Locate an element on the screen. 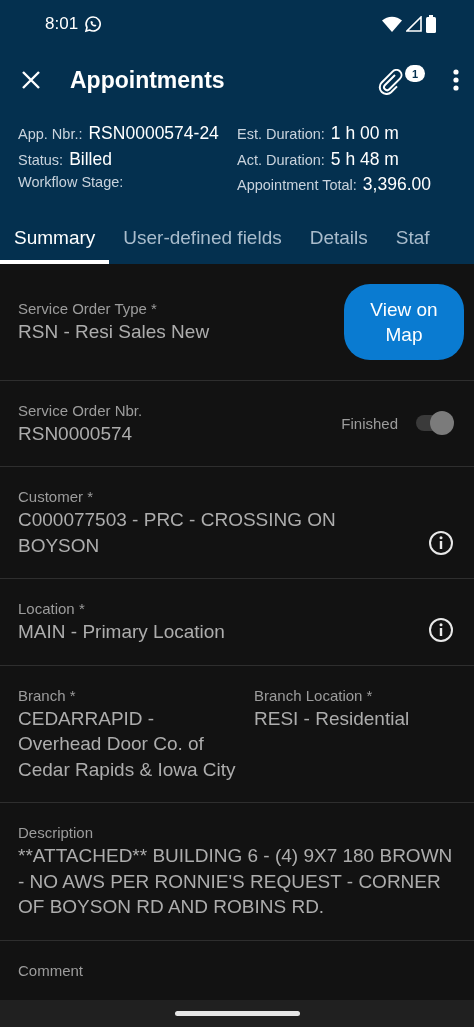 The image size is (474, 1027). field-value: CEDARRAPID - Overhead Door Co. of Cedar Rapids & Iowa City is located at coordinates (127, 744).